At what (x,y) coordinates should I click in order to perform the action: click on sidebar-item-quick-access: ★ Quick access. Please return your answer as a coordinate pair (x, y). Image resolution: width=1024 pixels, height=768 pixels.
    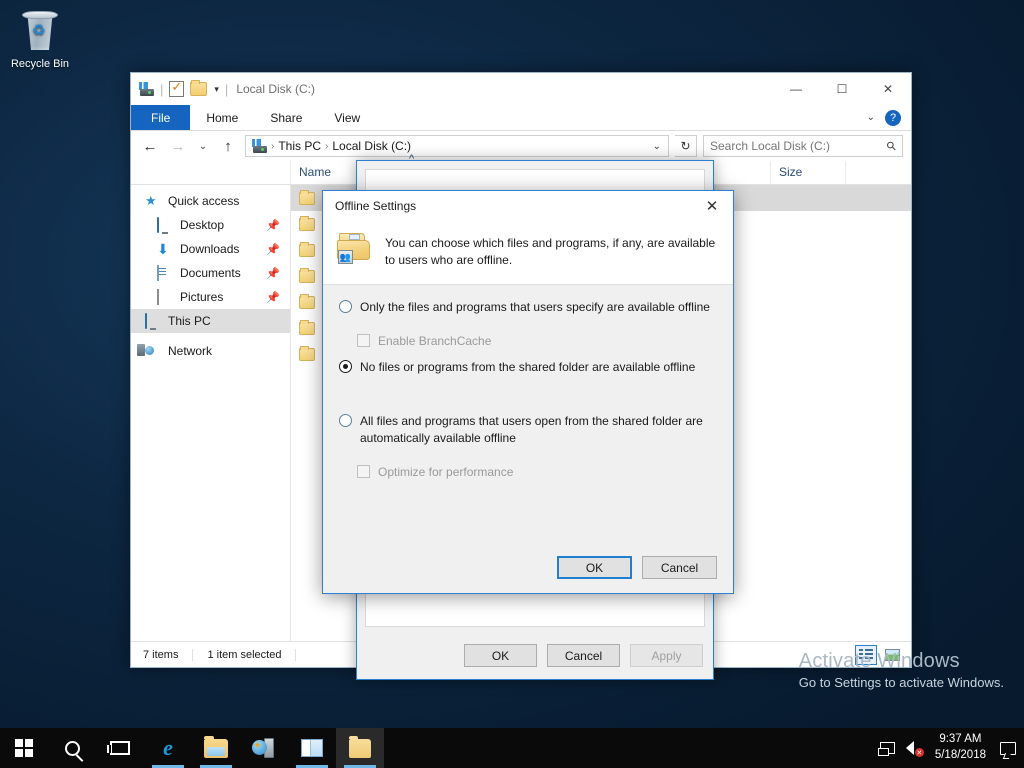
    Looking at the image, I should click on (210, 201).